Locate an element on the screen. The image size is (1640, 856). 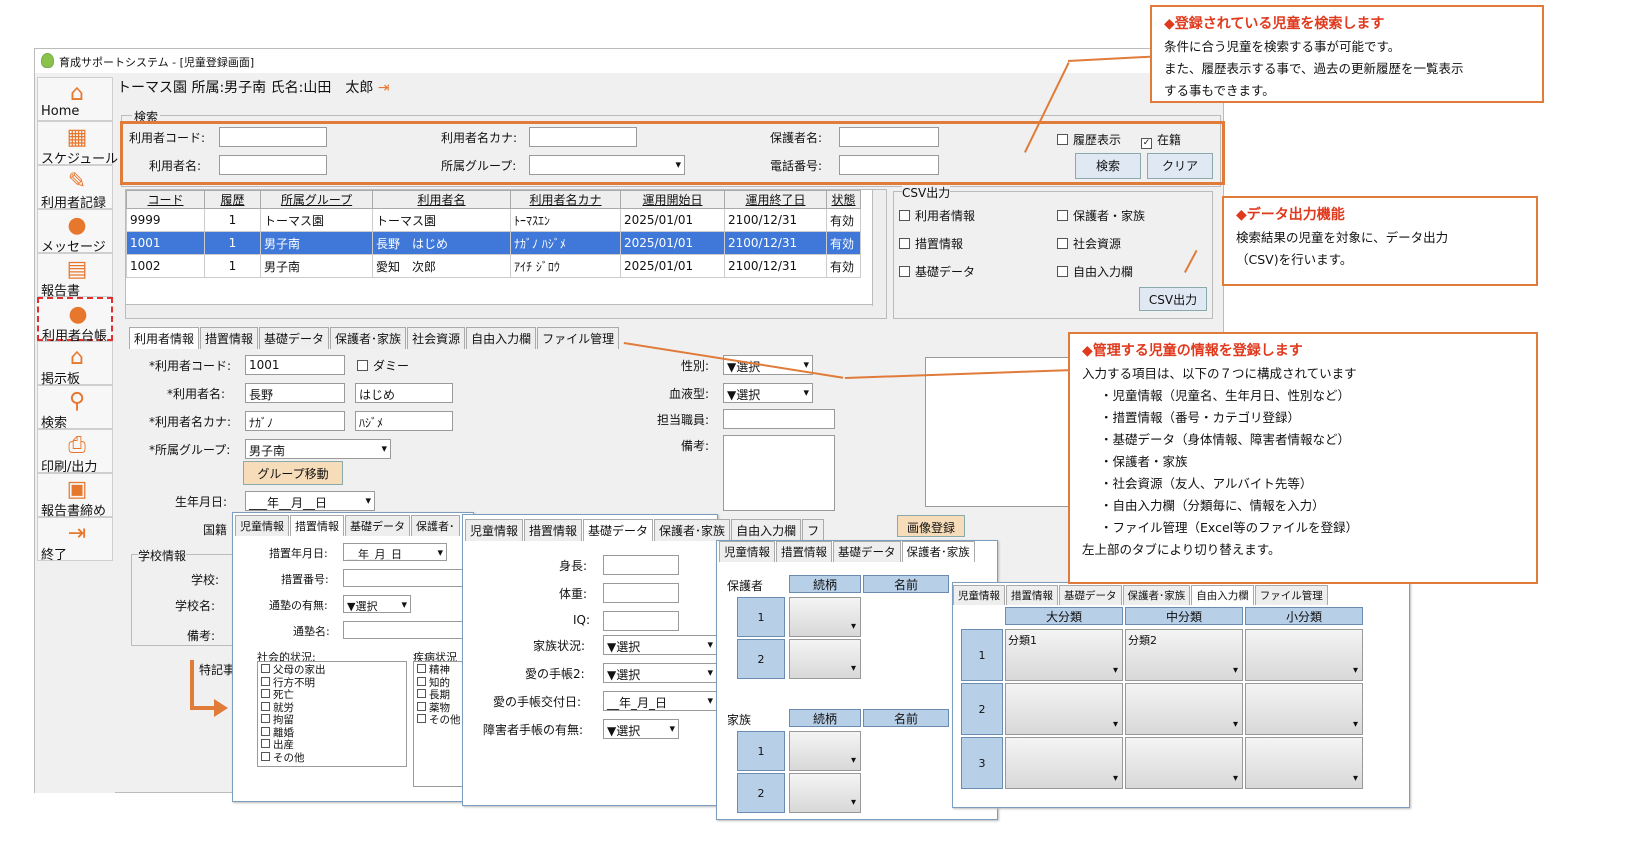
sidebar-item-8: ⎙ 印刷/出力 is located at coordinates (75, 452).